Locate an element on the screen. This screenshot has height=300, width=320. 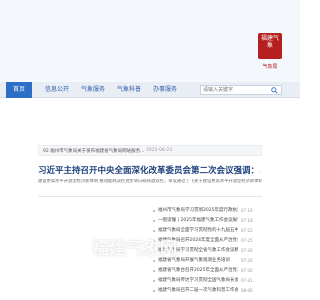
logo-seal-icon: 福建气象 is located at coordinates (270, 46).